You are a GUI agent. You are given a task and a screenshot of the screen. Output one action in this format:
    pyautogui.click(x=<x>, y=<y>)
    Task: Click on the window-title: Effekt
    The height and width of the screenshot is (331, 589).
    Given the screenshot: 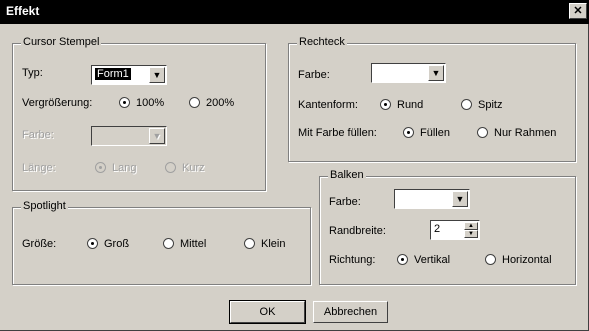 What is the action you would take?
    pyautogui.click(x=23, y=11)
    